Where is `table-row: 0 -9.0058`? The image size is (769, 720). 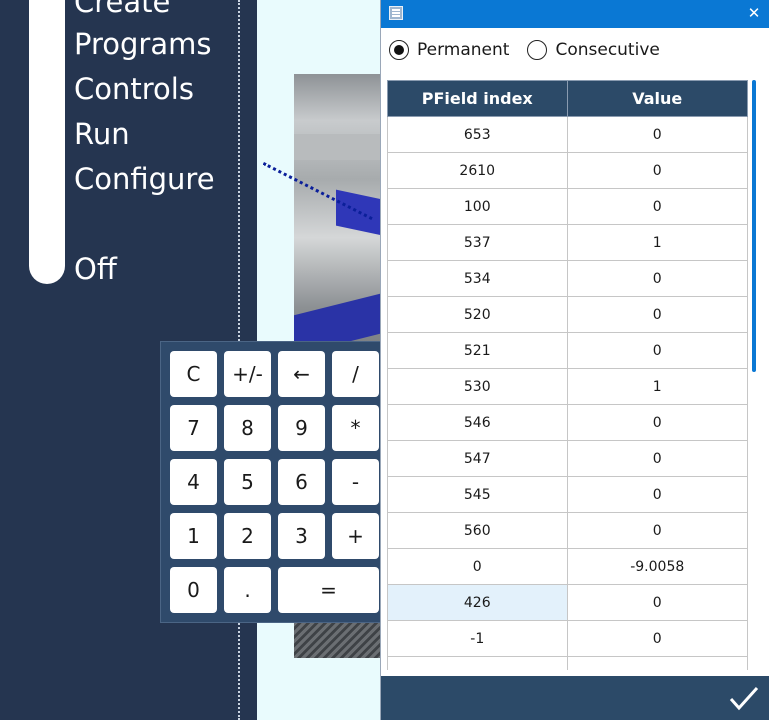 table-row: 0 -9.0058 is located at coordinates (567, 566).